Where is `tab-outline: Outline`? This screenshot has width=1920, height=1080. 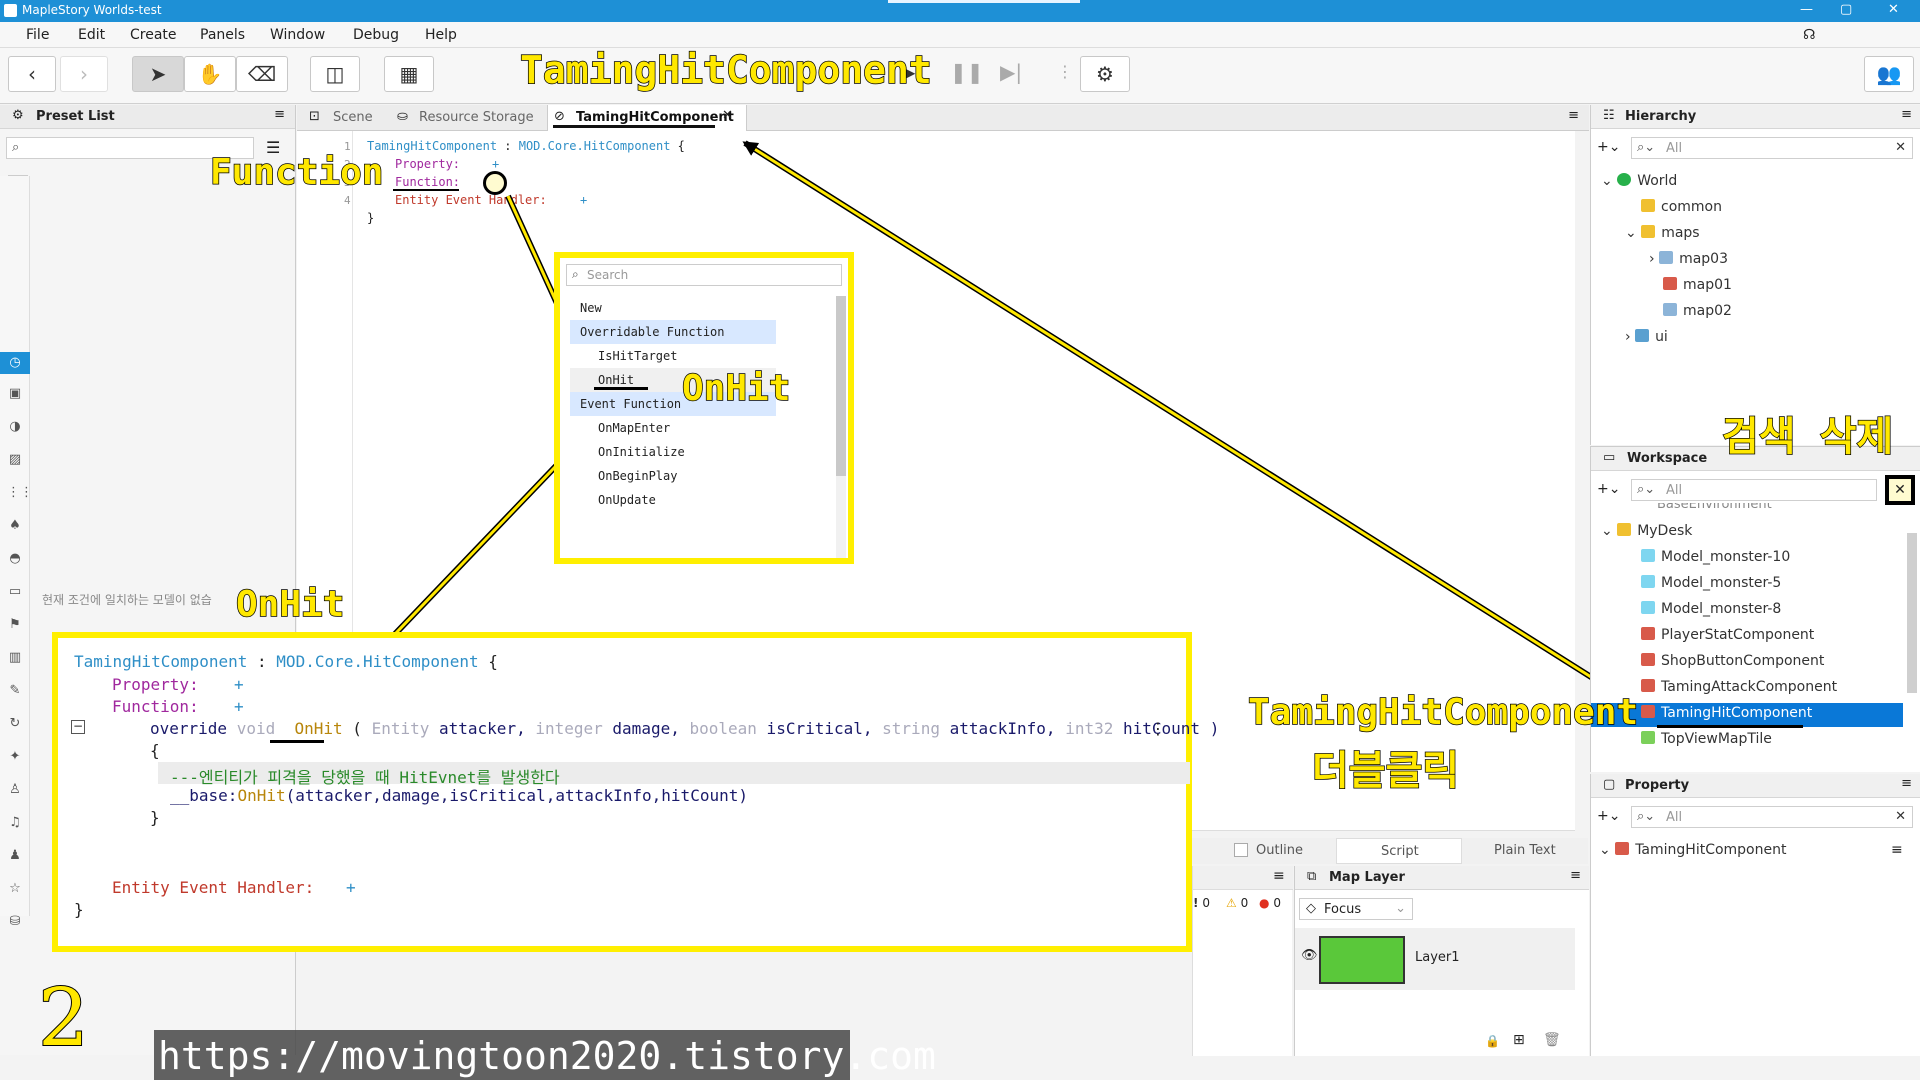
tab-outline: Outline is located at coordinates (1279, 850).